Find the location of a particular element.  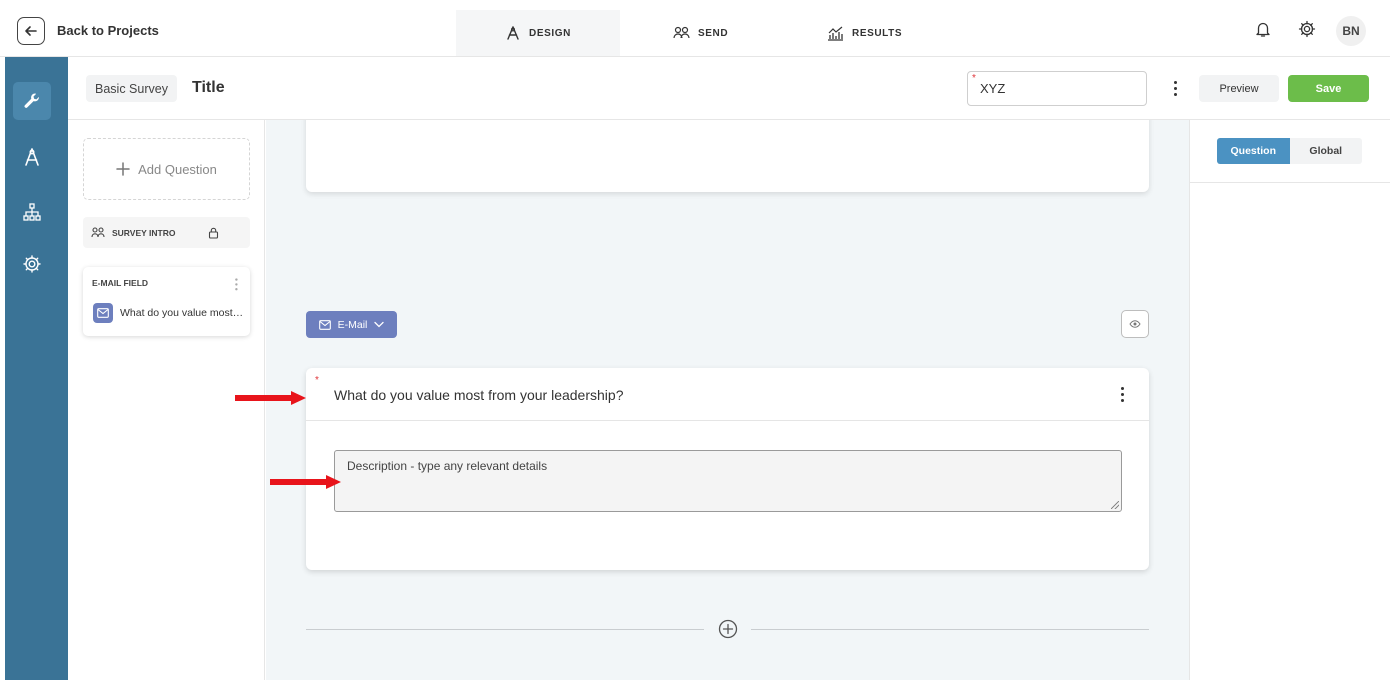

properties-tabs: Question Global is located at coordinates (1289, 151).